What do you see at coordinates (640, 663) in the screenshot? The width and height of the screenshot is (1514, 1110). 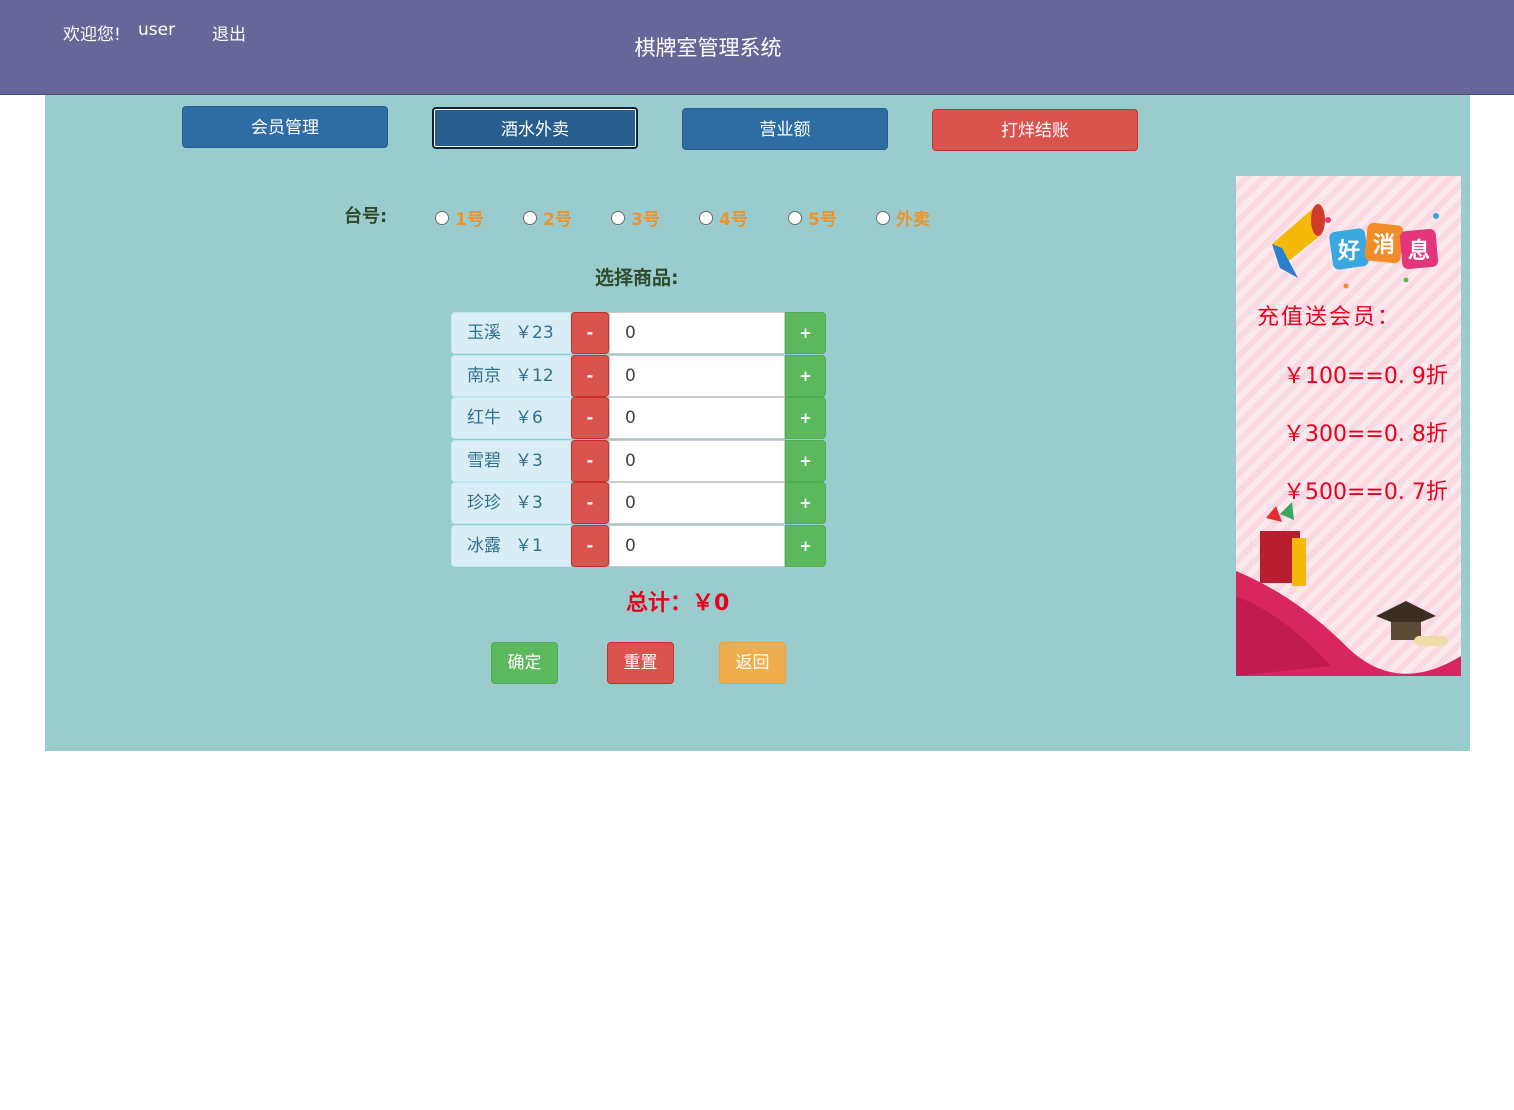 I see `reset-button: 重置` at bounding box center [640, 663].